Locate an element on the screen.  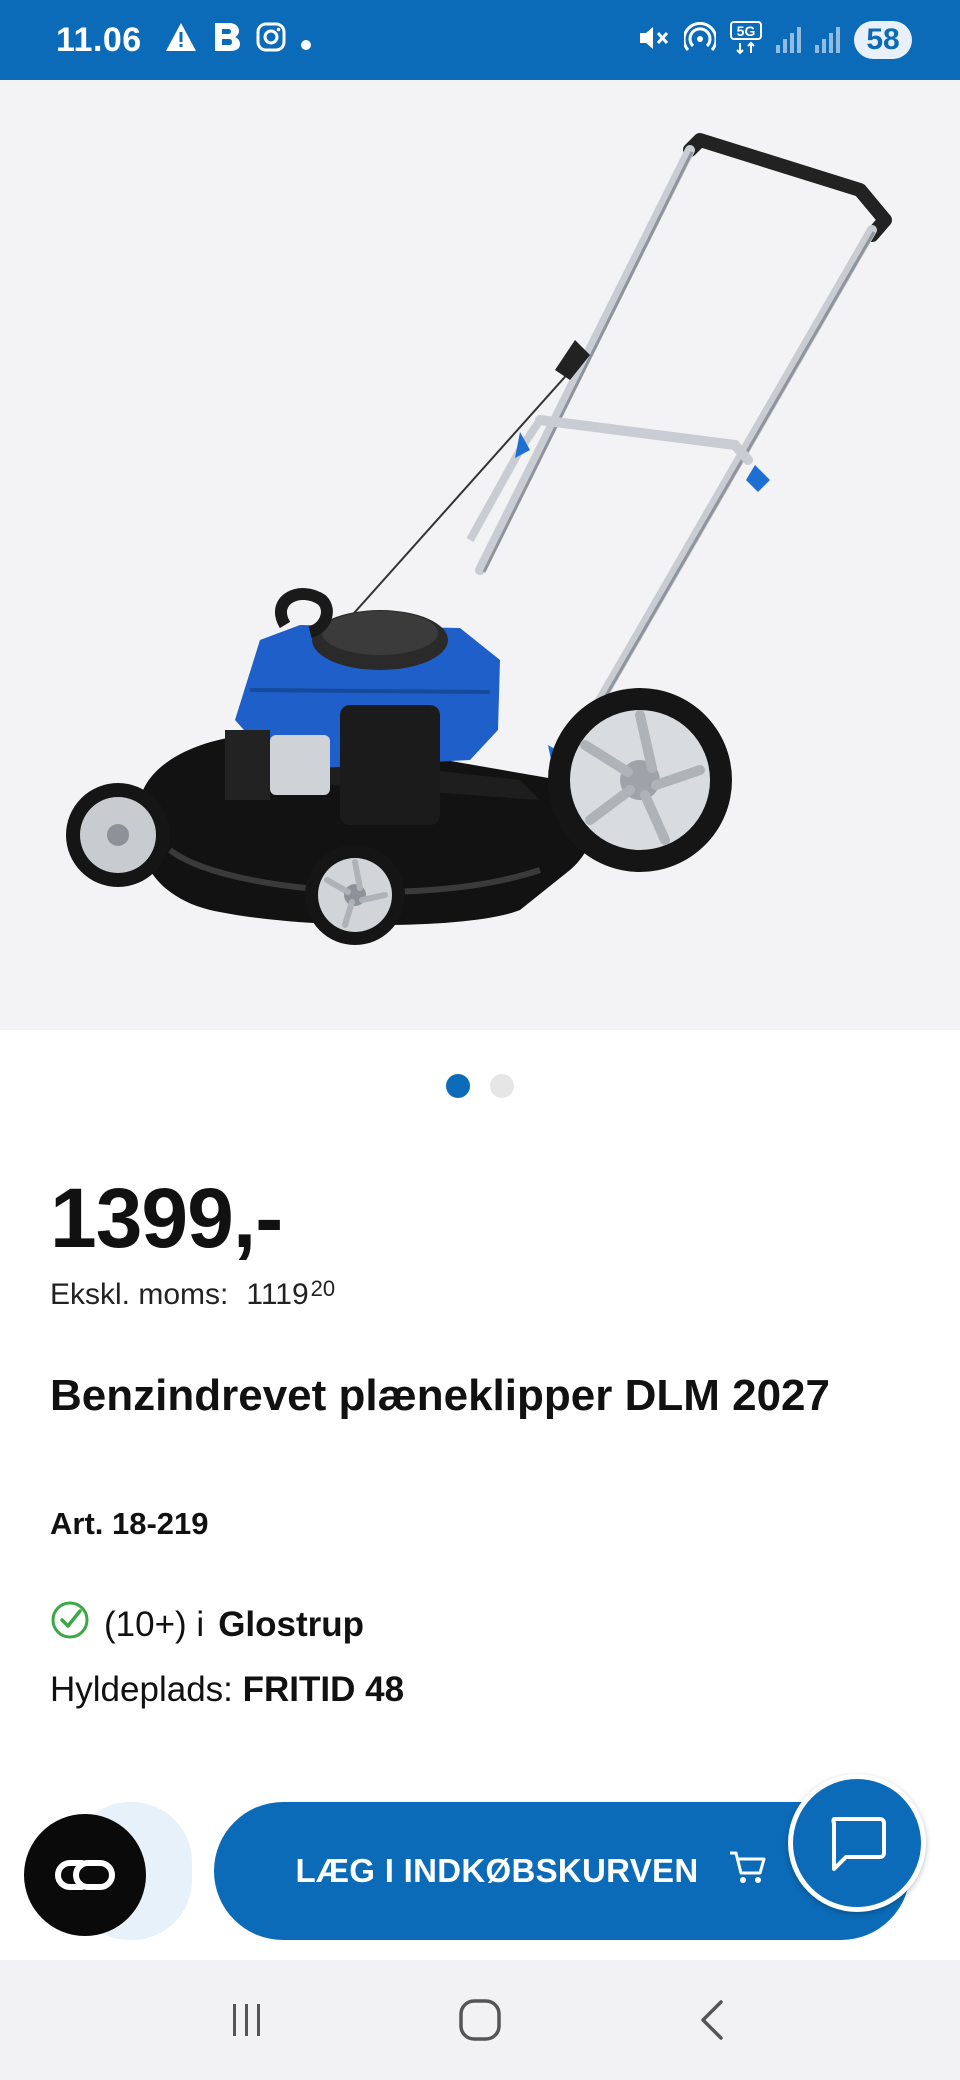
article-number: Art. 18-219 is located at coordinates (129, 1523).